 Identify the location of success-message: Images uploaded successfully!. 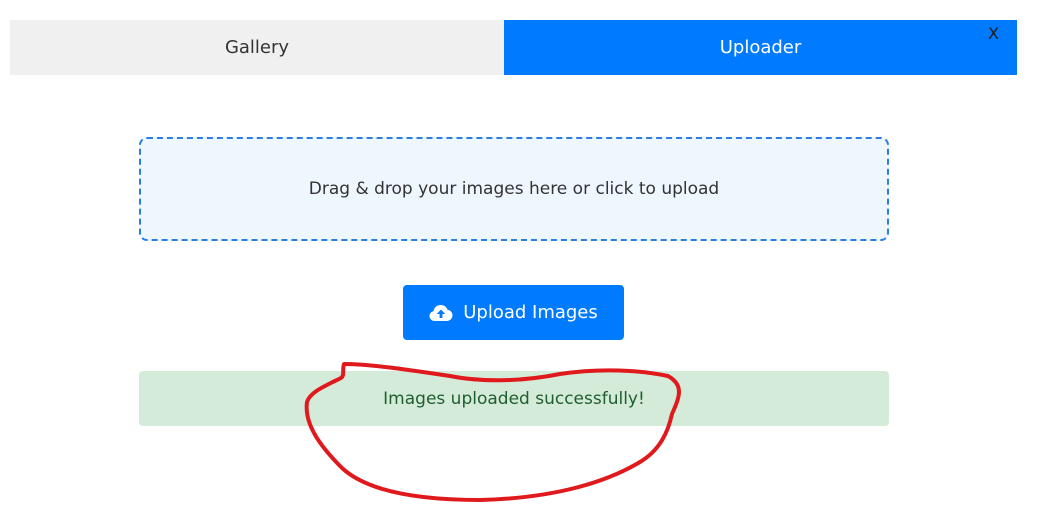
(514, 398).